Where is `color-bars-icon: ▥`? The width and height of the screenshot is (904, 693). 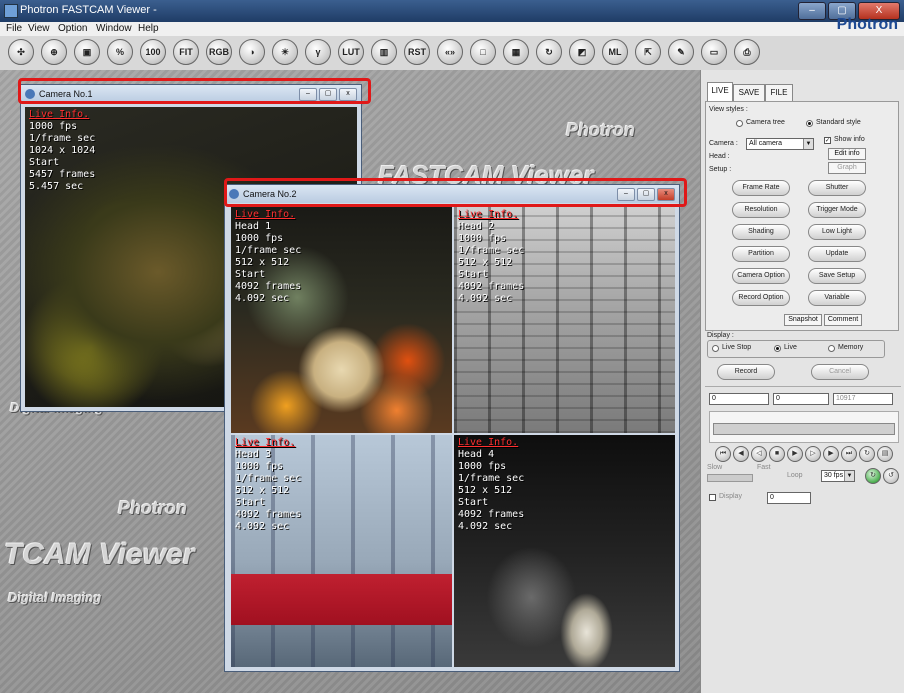 color-bars-icon: ▥ is located at coordinates (384, 52).